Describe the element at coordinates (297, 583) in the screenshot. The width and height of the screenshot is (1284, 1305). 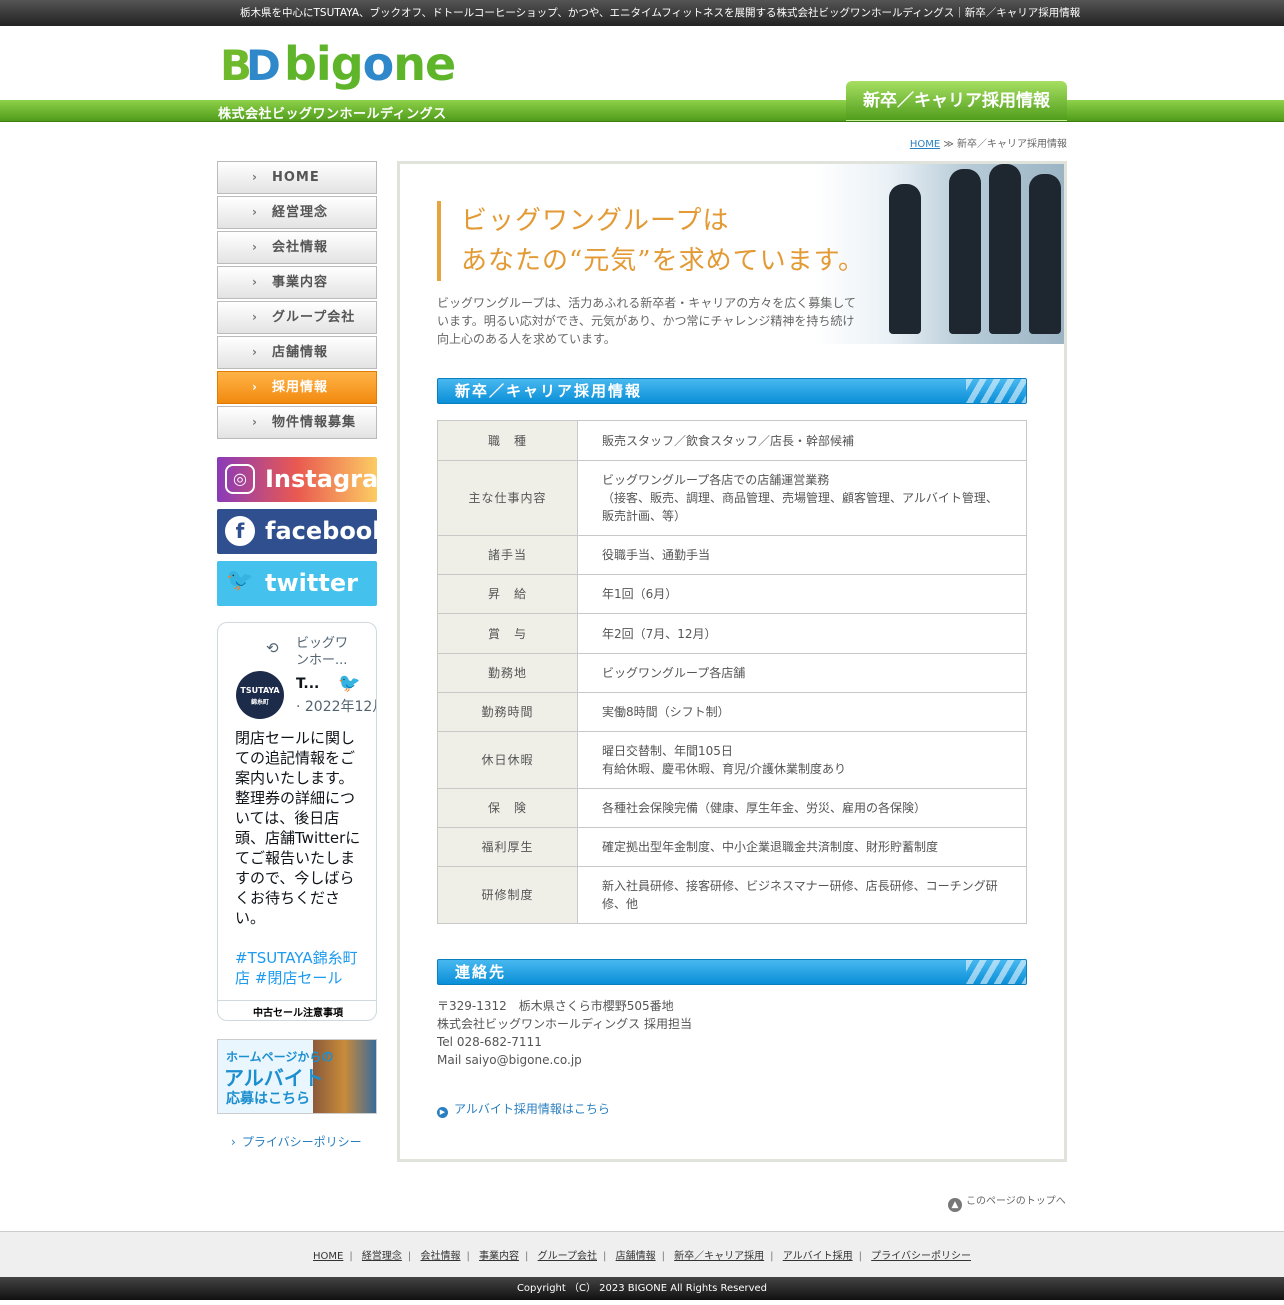
I see `twitter-banner: 🐦 twitter` at that location.